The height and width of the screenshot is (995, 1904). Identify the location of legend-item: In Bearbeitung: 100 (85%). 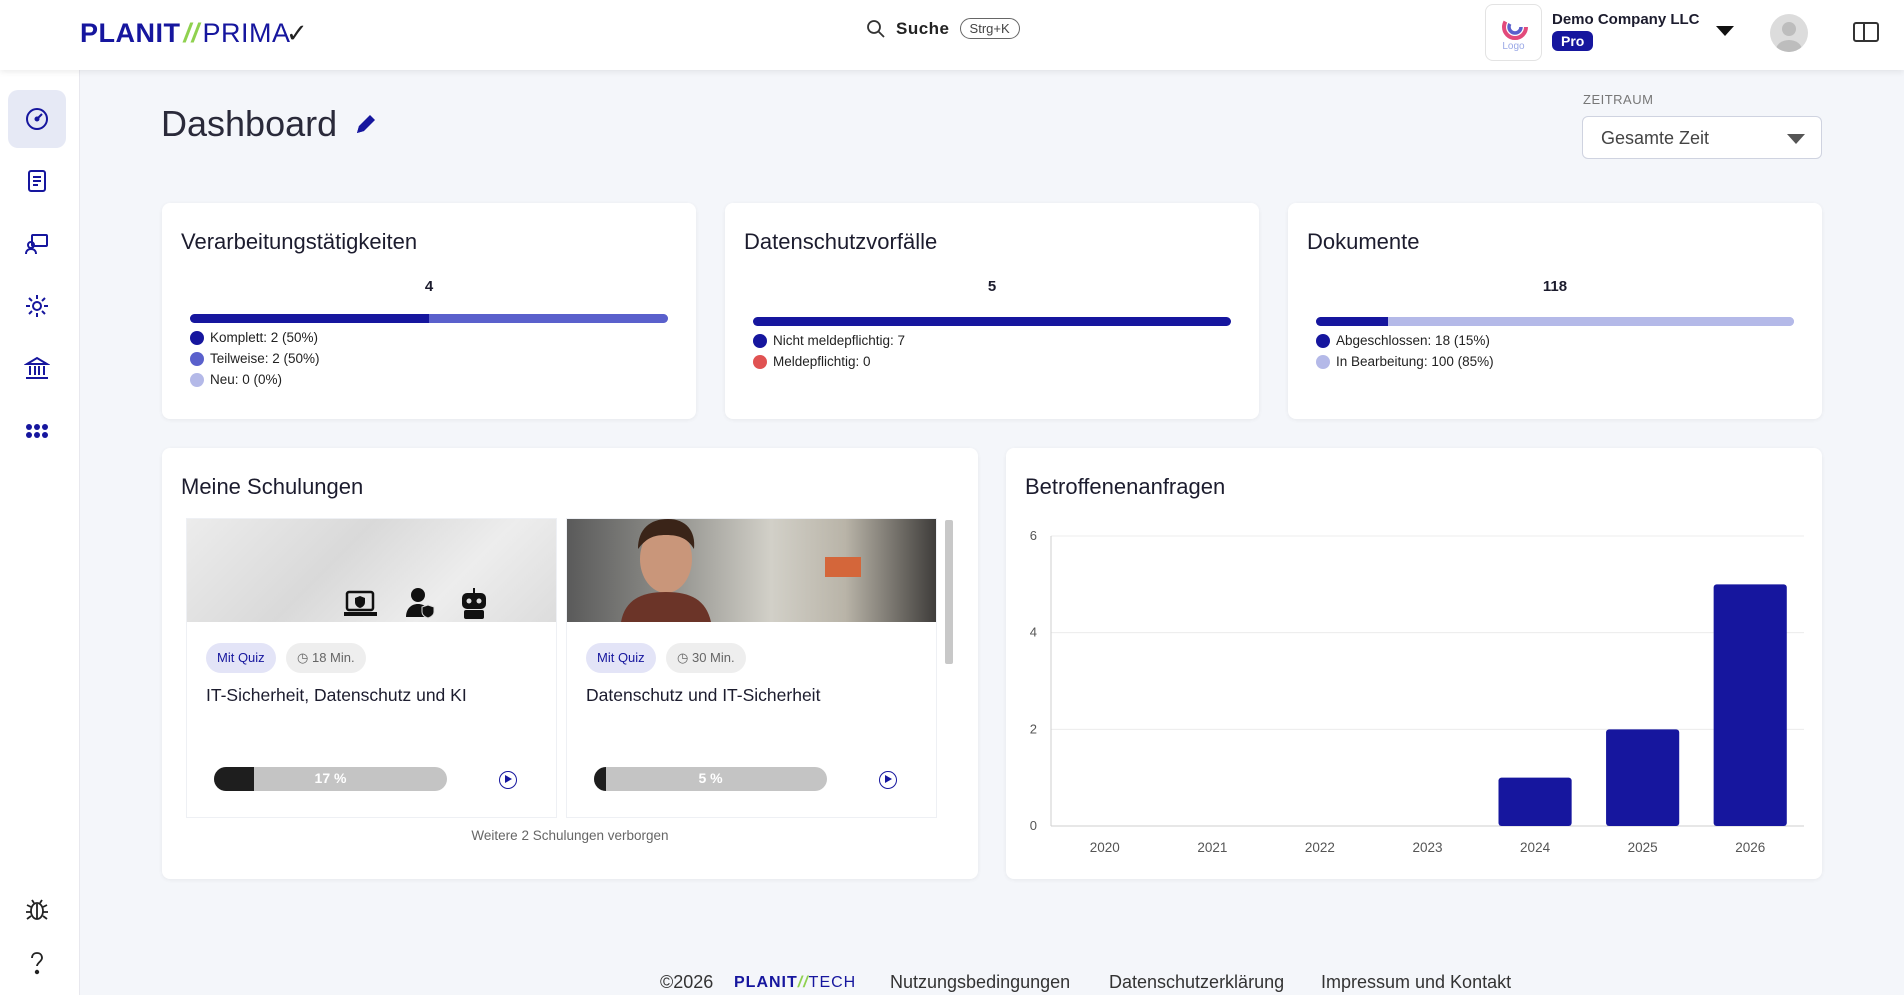
(1405, 361).